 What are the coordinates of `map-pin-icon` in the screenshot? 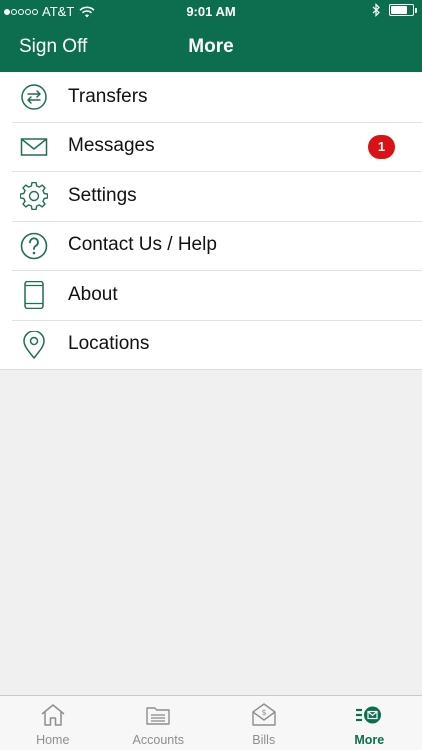 It's located at (34, 344).